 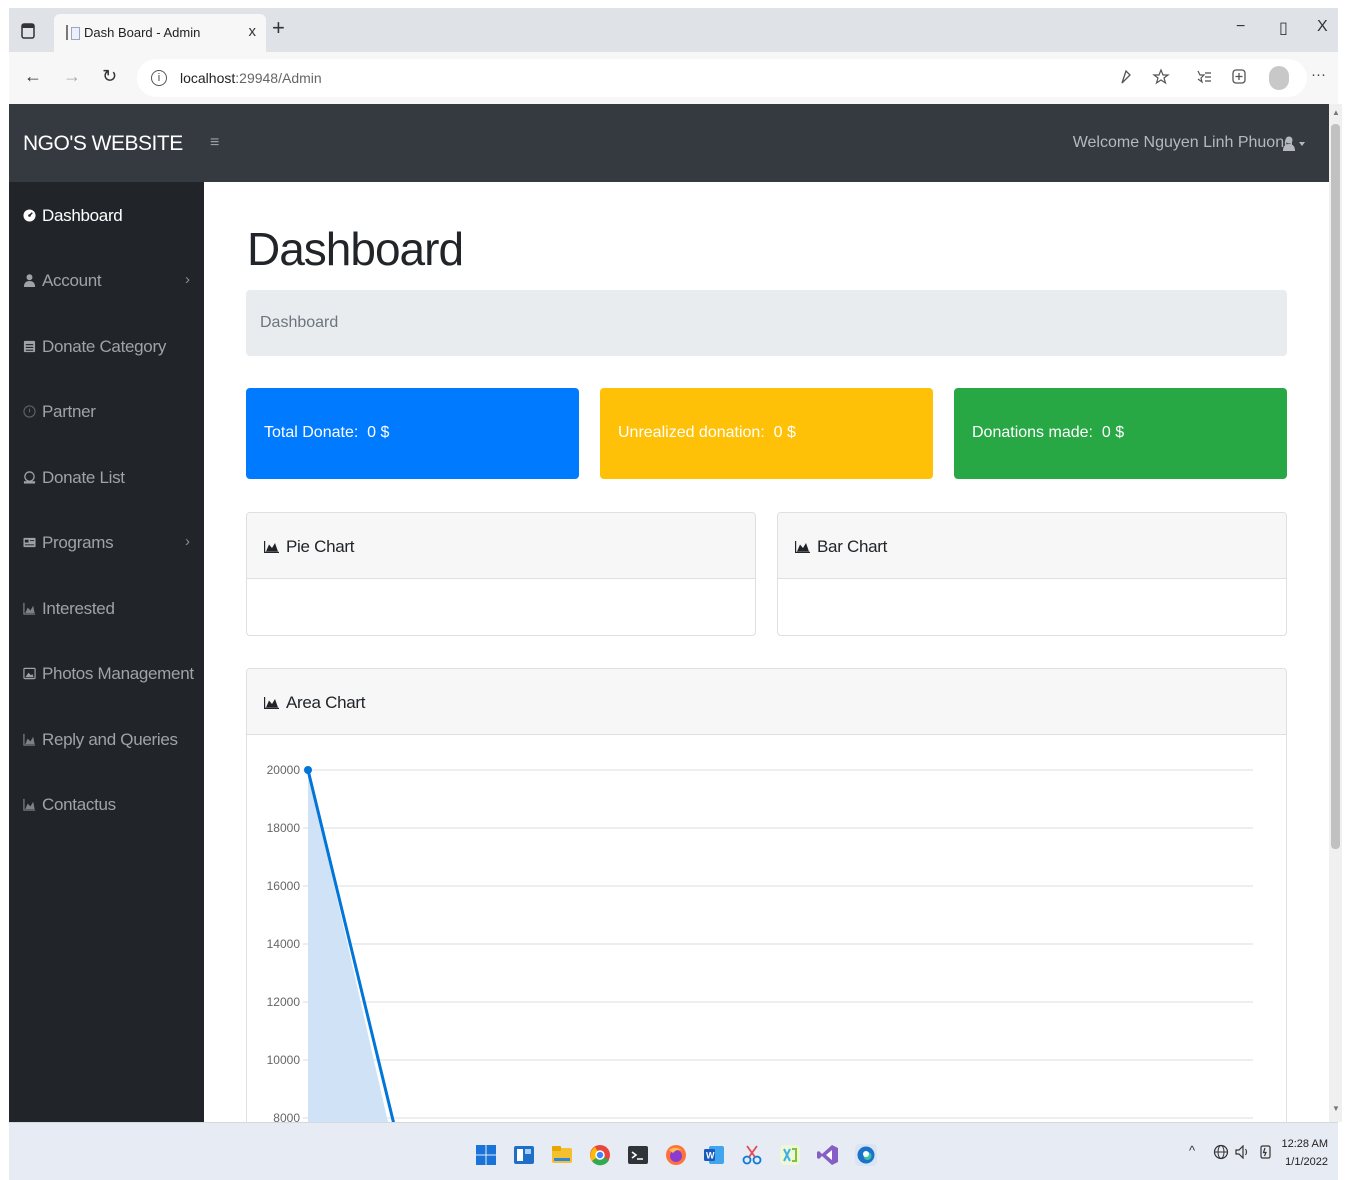 What do you see at coordinates (106, 285) in the screenshot?
I see `sidebar-item-account: Account ›` at bounding box center [106, 285].